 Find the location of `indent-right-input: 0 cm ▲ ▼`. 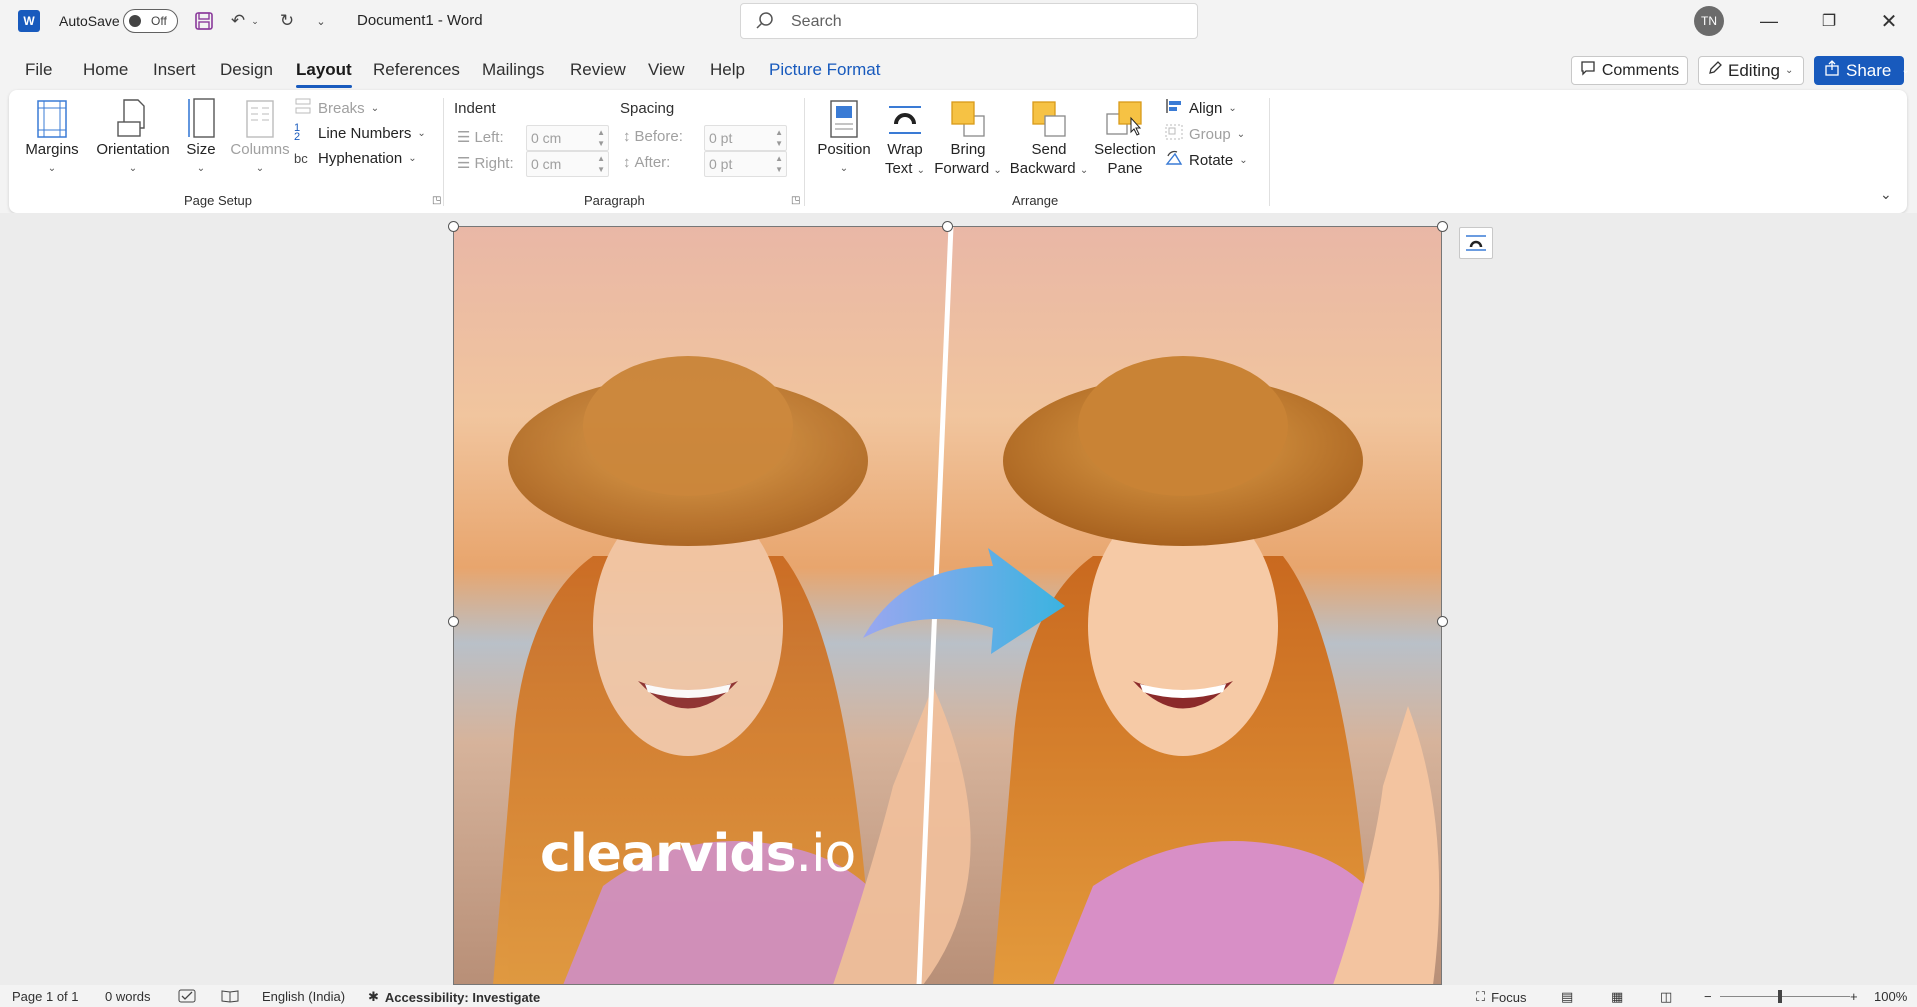

indent-right-input: 0 cm ▲ ▼ is located at coordinates (567, 164).